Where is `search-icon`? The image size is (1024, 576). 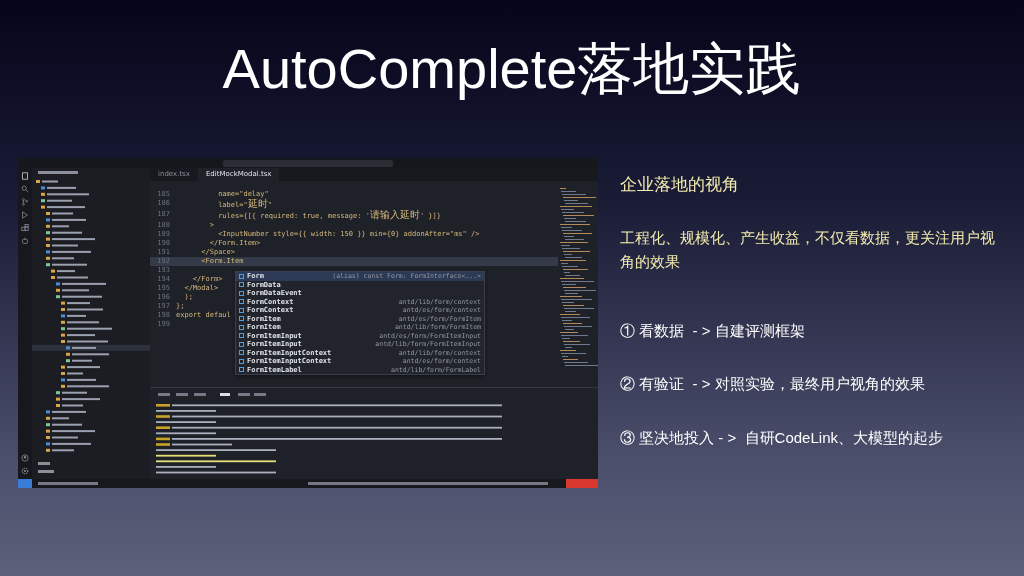
search-icon is located at coordinates (25, 189).